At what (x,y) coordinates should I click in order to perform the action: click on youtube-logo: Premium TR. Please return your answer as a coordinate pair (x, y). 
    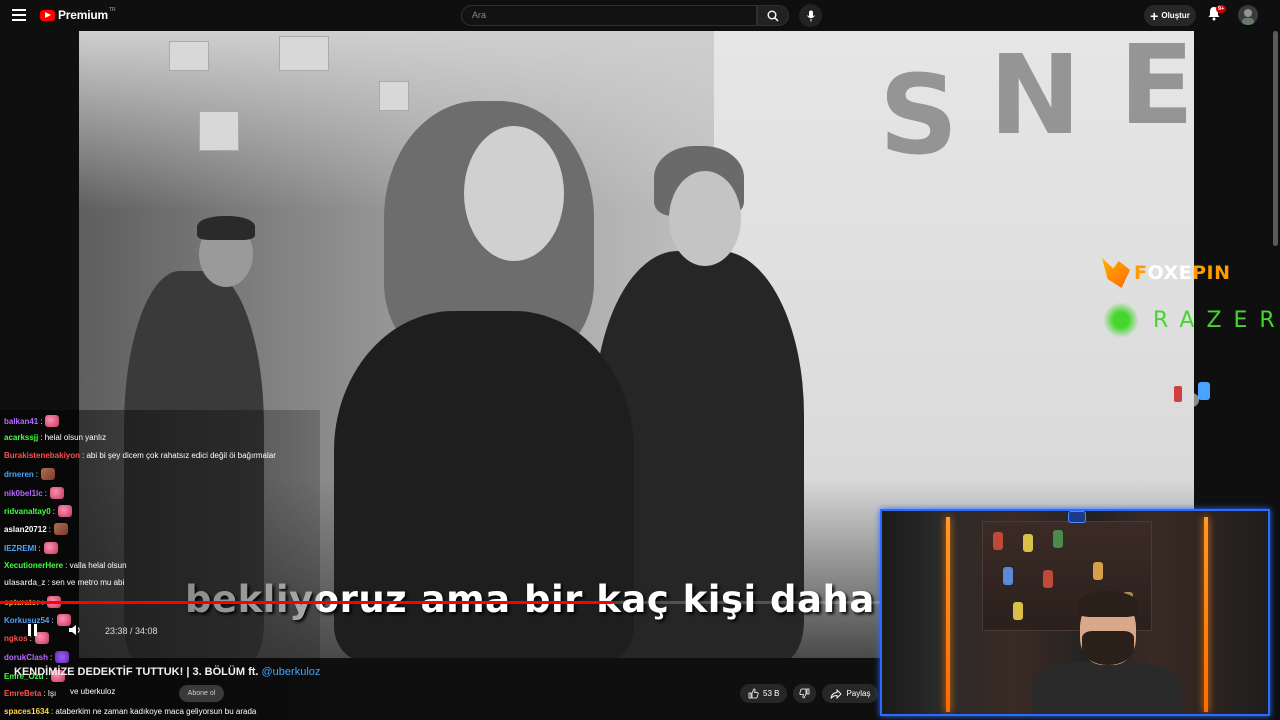
    Looking at the image, I should click on (78, 14).